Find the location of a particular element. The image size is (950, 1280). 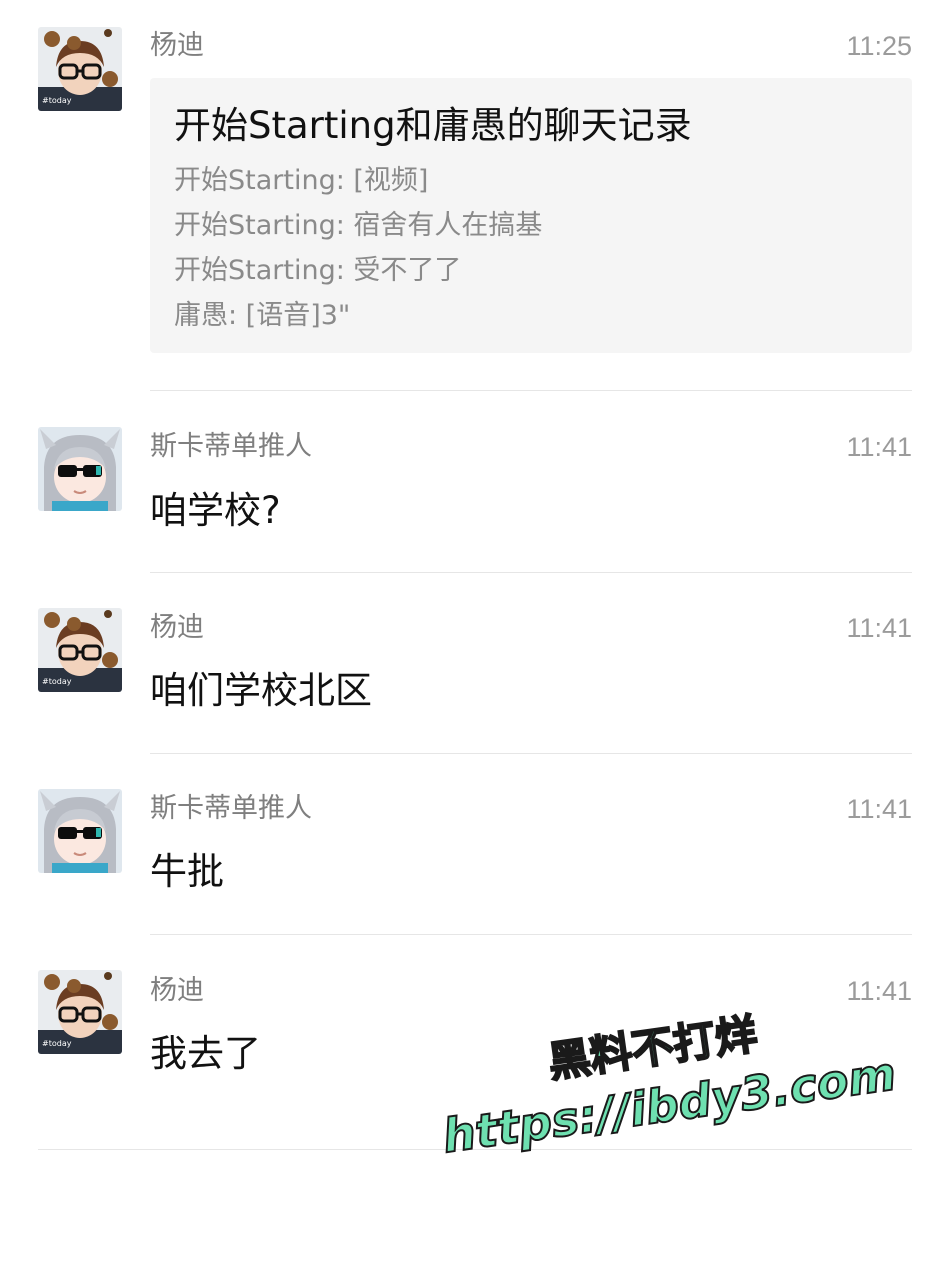

chat-history-line: 开始Starting: 宿舍有人在搞基 is located at coordinates (358, 225).